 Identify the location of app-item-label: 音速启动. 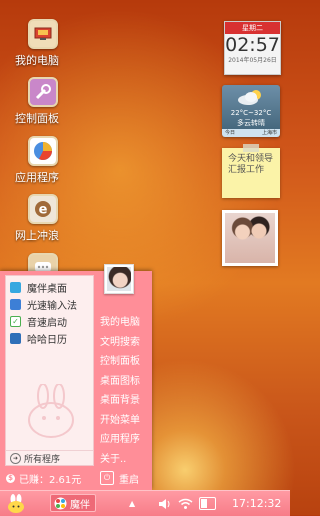
(47, 323).